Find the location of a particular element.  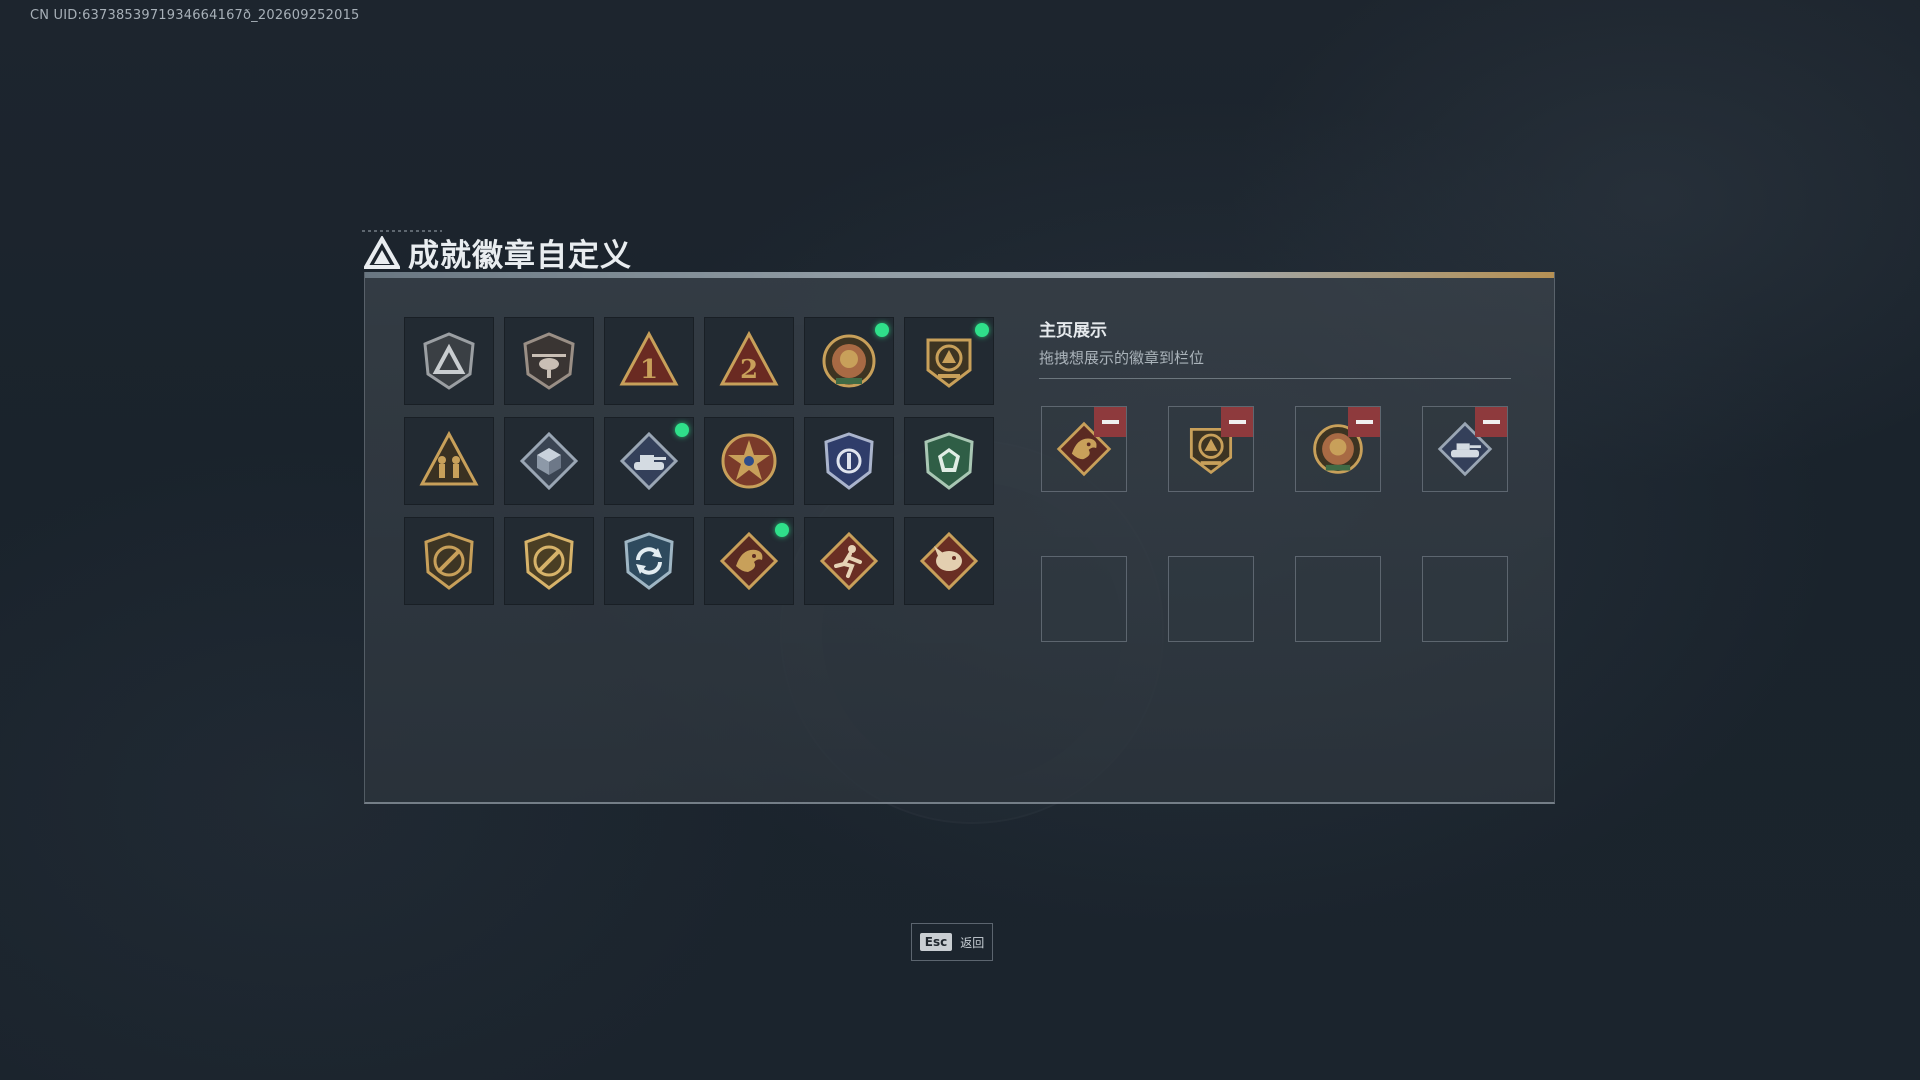

delta-force-2026-crest-badge-icon is located at coordinates (949, 363).